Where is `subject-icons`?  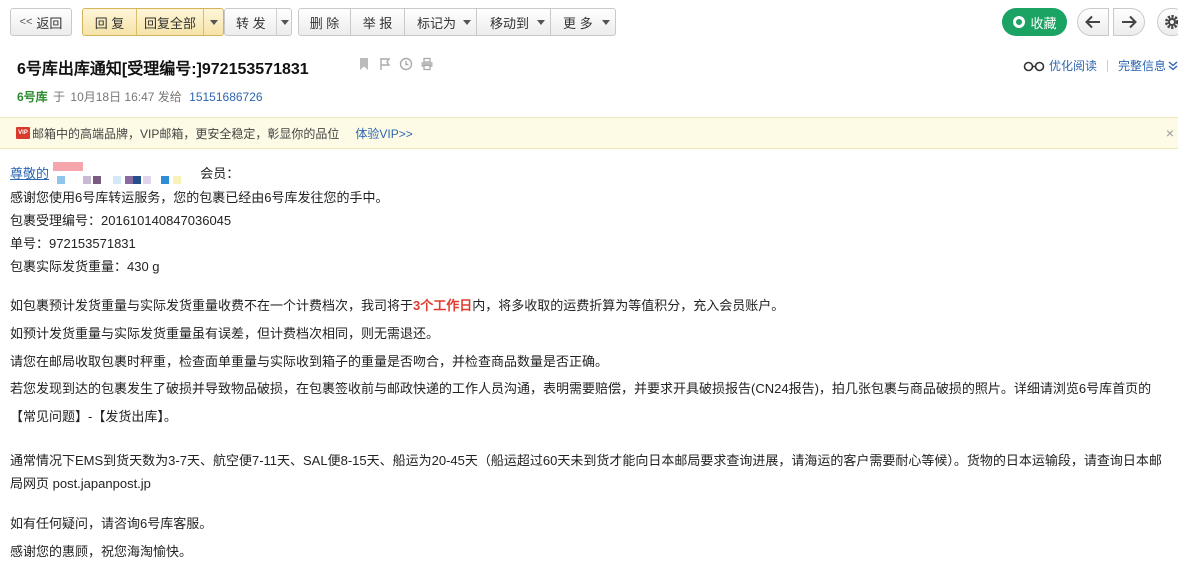 subject-icons is located at coordinates (395, 64).